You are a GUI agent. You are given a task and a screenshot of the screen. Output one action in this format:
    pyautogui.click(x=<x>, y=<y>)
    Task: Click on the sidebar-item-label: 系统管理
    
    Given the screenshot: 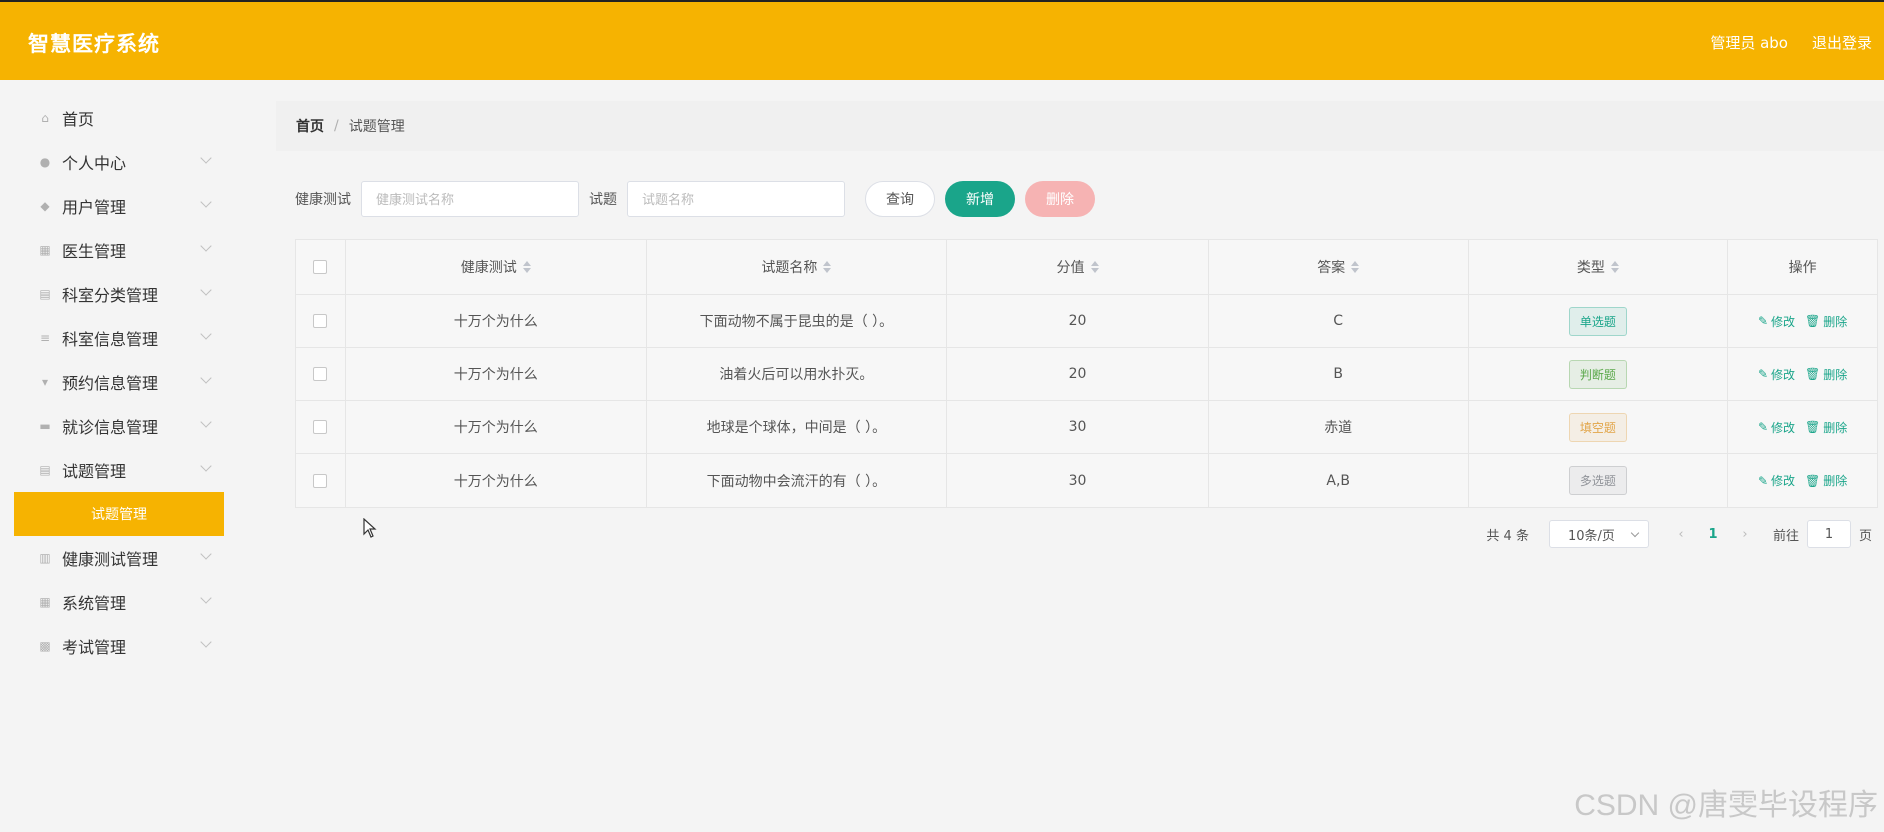 What is the action you would take?
    pyautogui.click(x=94, y=603)
    